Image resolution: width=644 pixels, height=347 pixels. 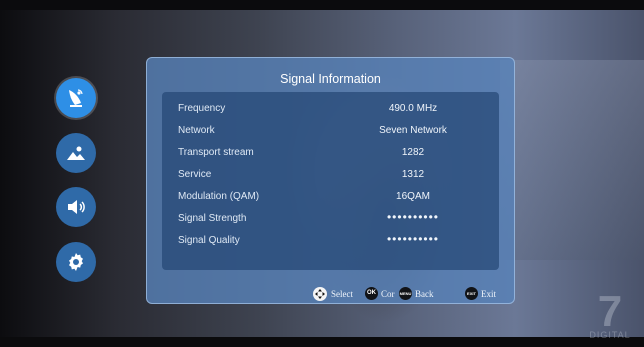 I want to click on speaker-icon, so click(x=76, y=207).